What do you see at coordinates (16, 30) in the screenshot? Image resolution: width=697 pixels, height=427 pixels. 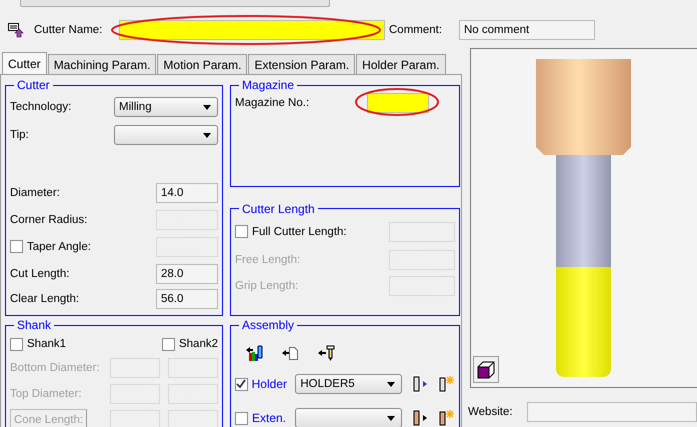 I see `upload-list-icon` at bounding box center [16, 30].